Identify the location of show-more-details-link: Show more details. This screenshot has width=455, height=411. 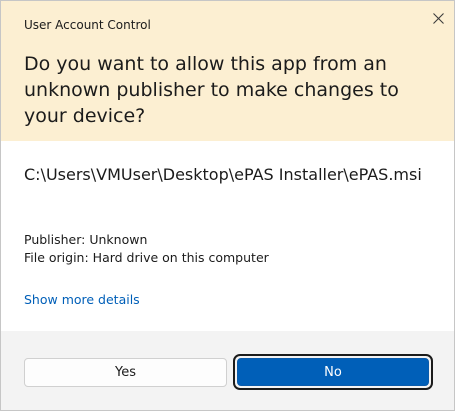
(82, 300).